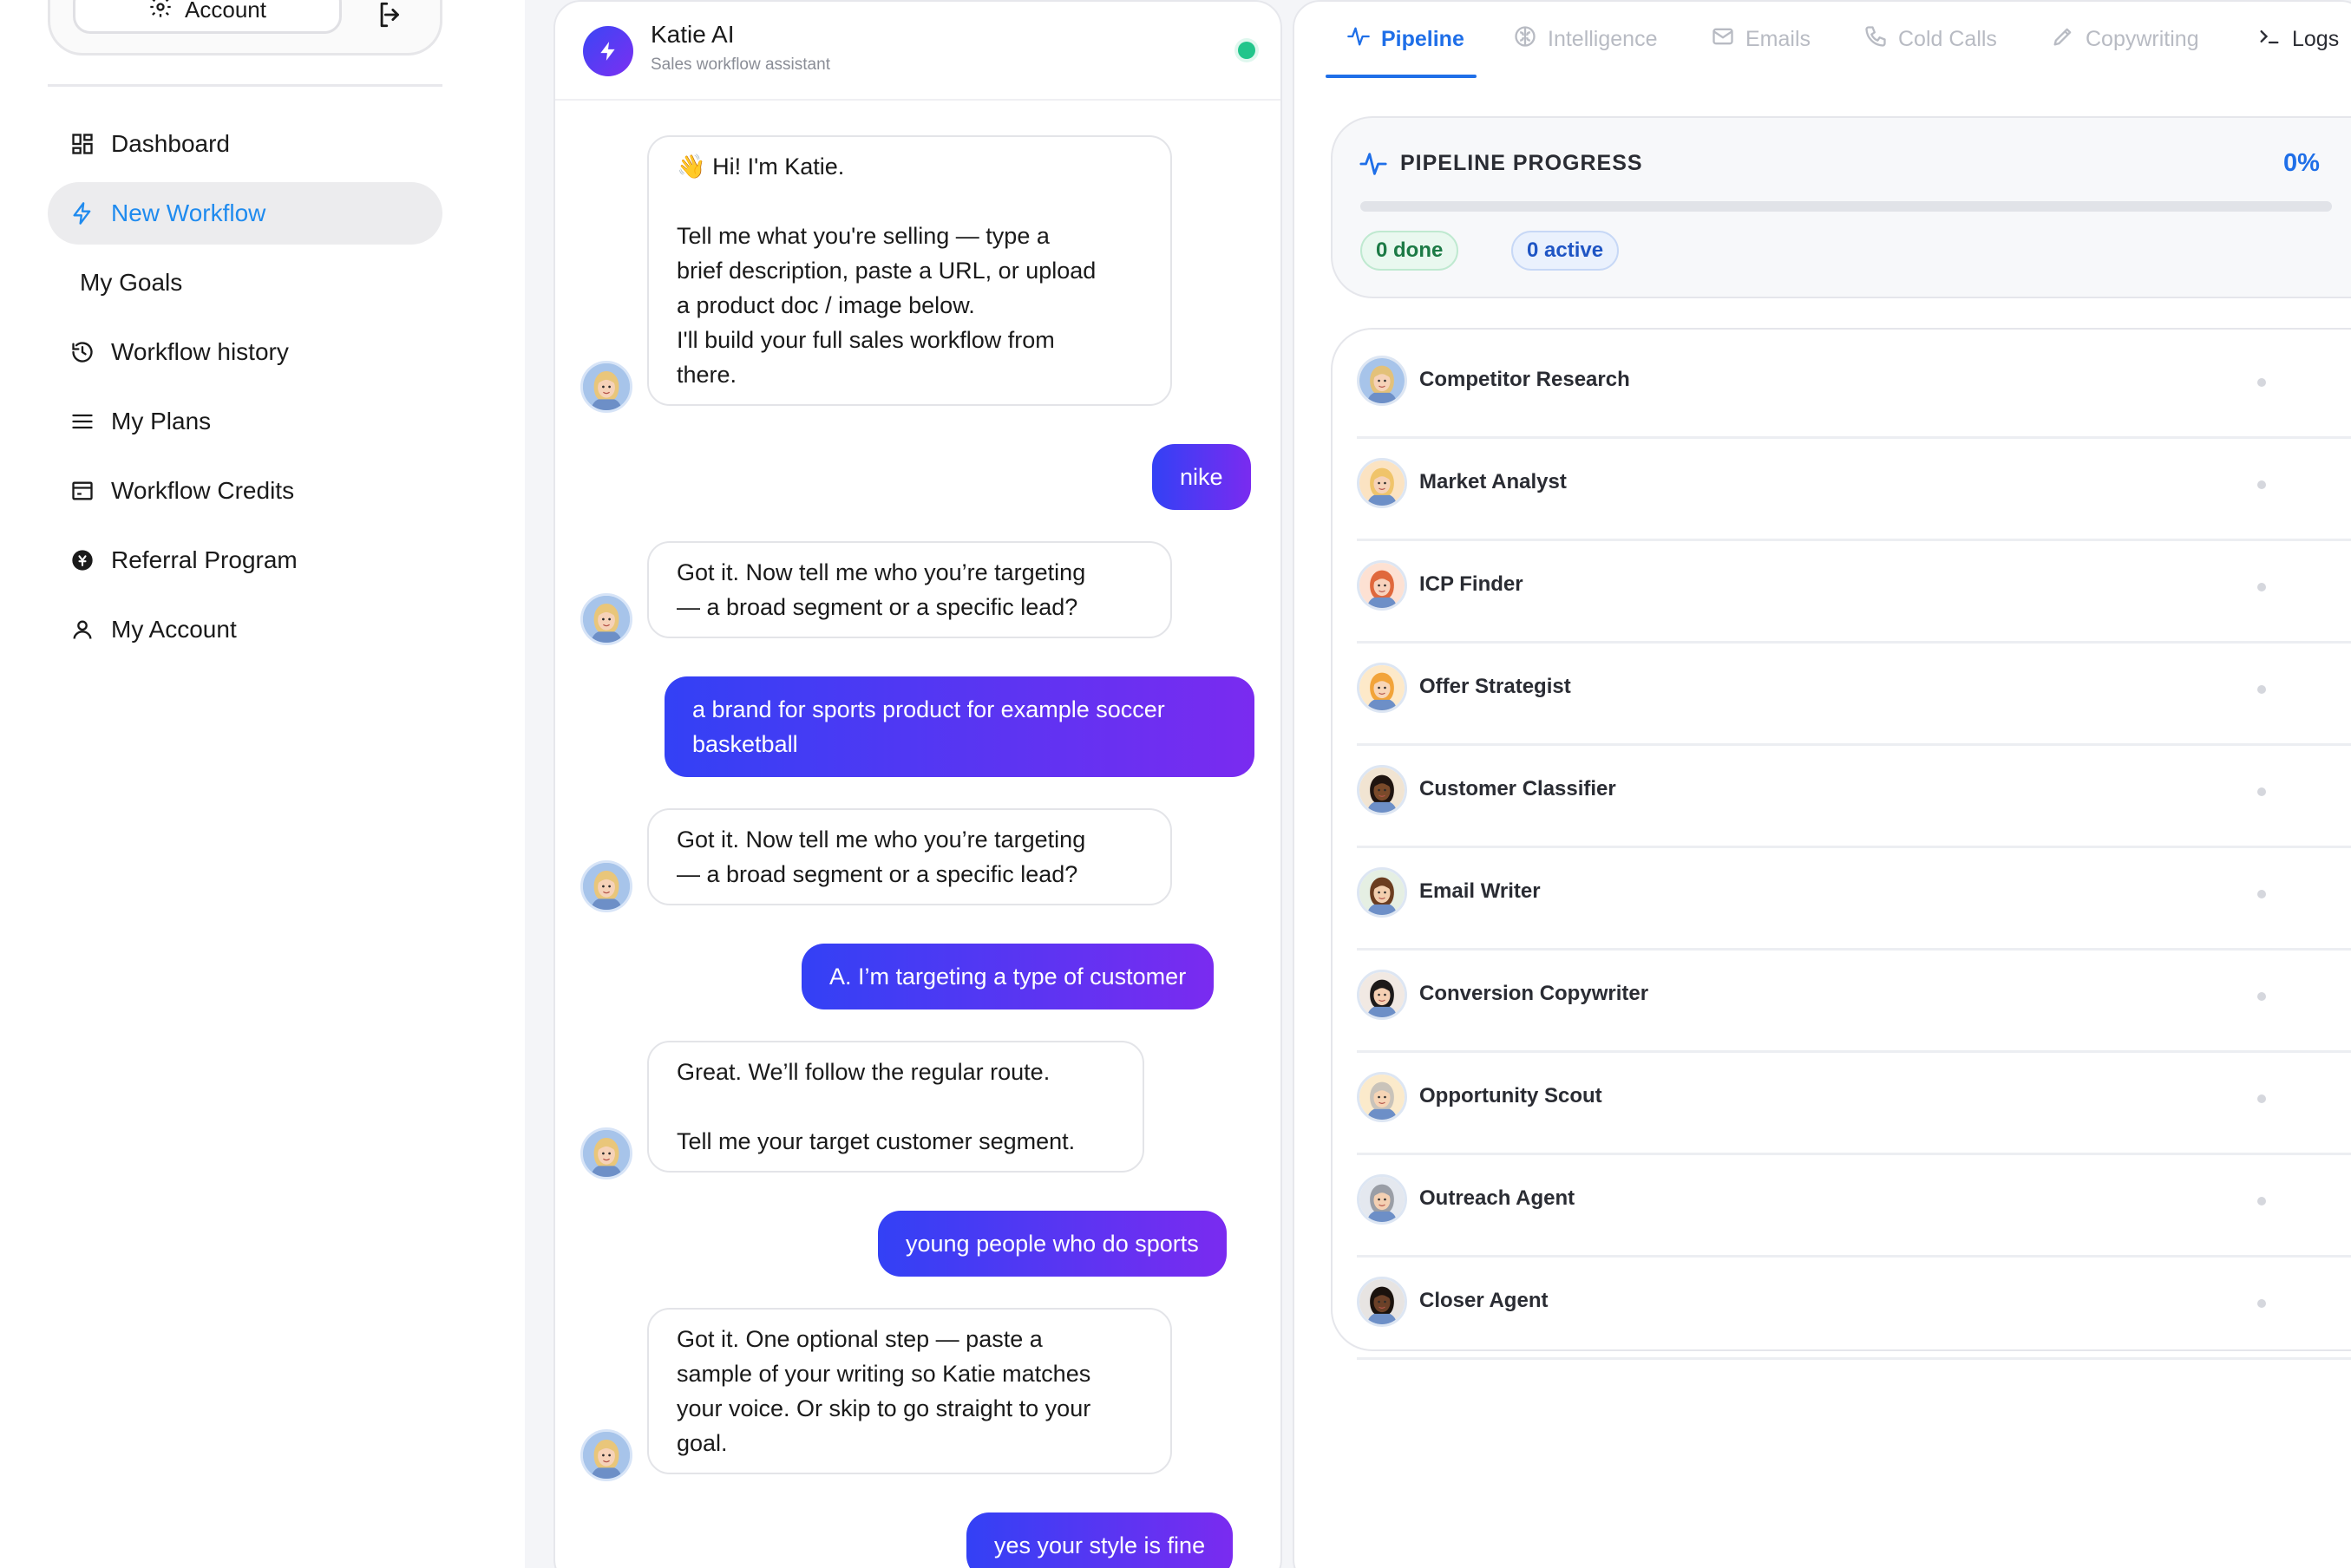 The image size is (2351, 1568). I want to click on brain-icon, so click(1525, 40).